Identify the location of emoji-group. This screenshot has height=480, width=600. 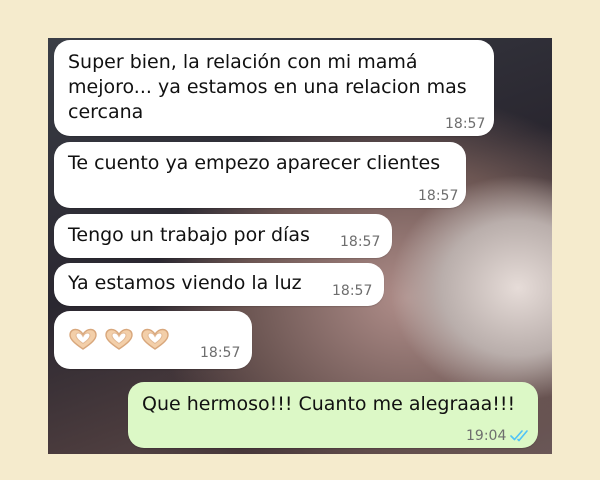
(119, 340).